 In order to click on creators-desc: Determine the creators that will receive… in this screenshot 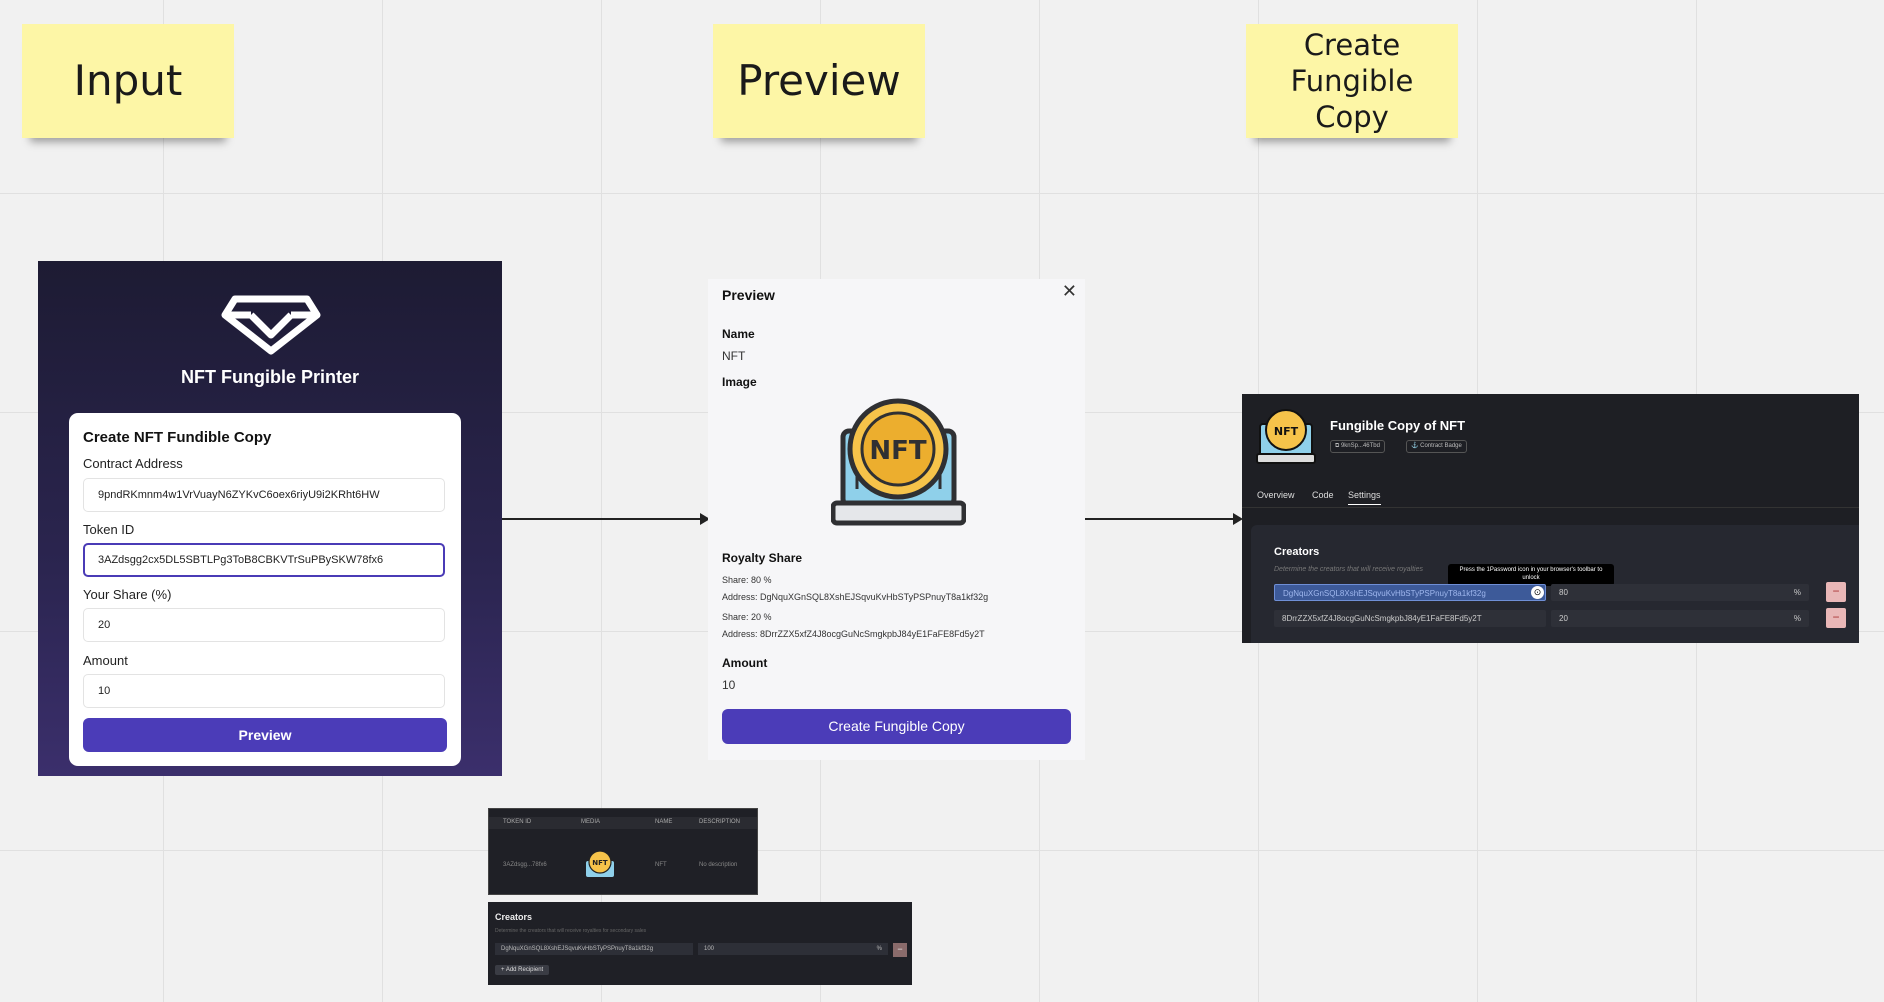, I will do `click(1349, 569)`.